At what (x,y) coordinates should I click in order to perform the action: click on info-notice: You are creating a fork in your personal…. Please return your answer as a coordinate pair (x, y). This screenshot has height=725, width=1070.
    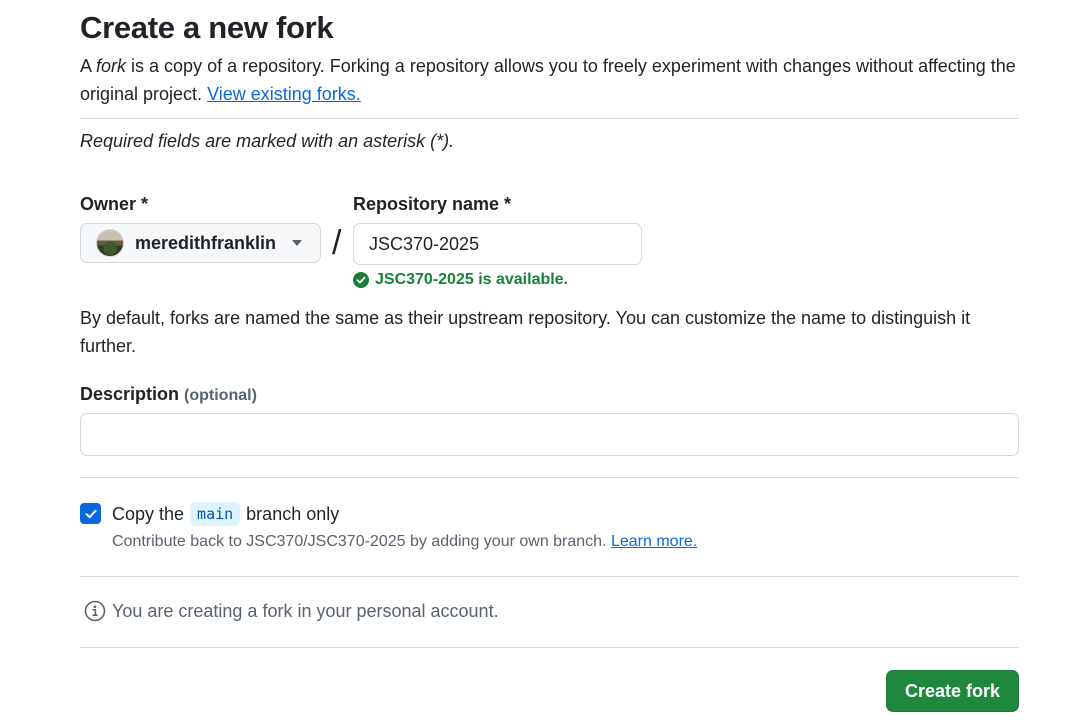
    Looking at the image, I should click on (291, 611).